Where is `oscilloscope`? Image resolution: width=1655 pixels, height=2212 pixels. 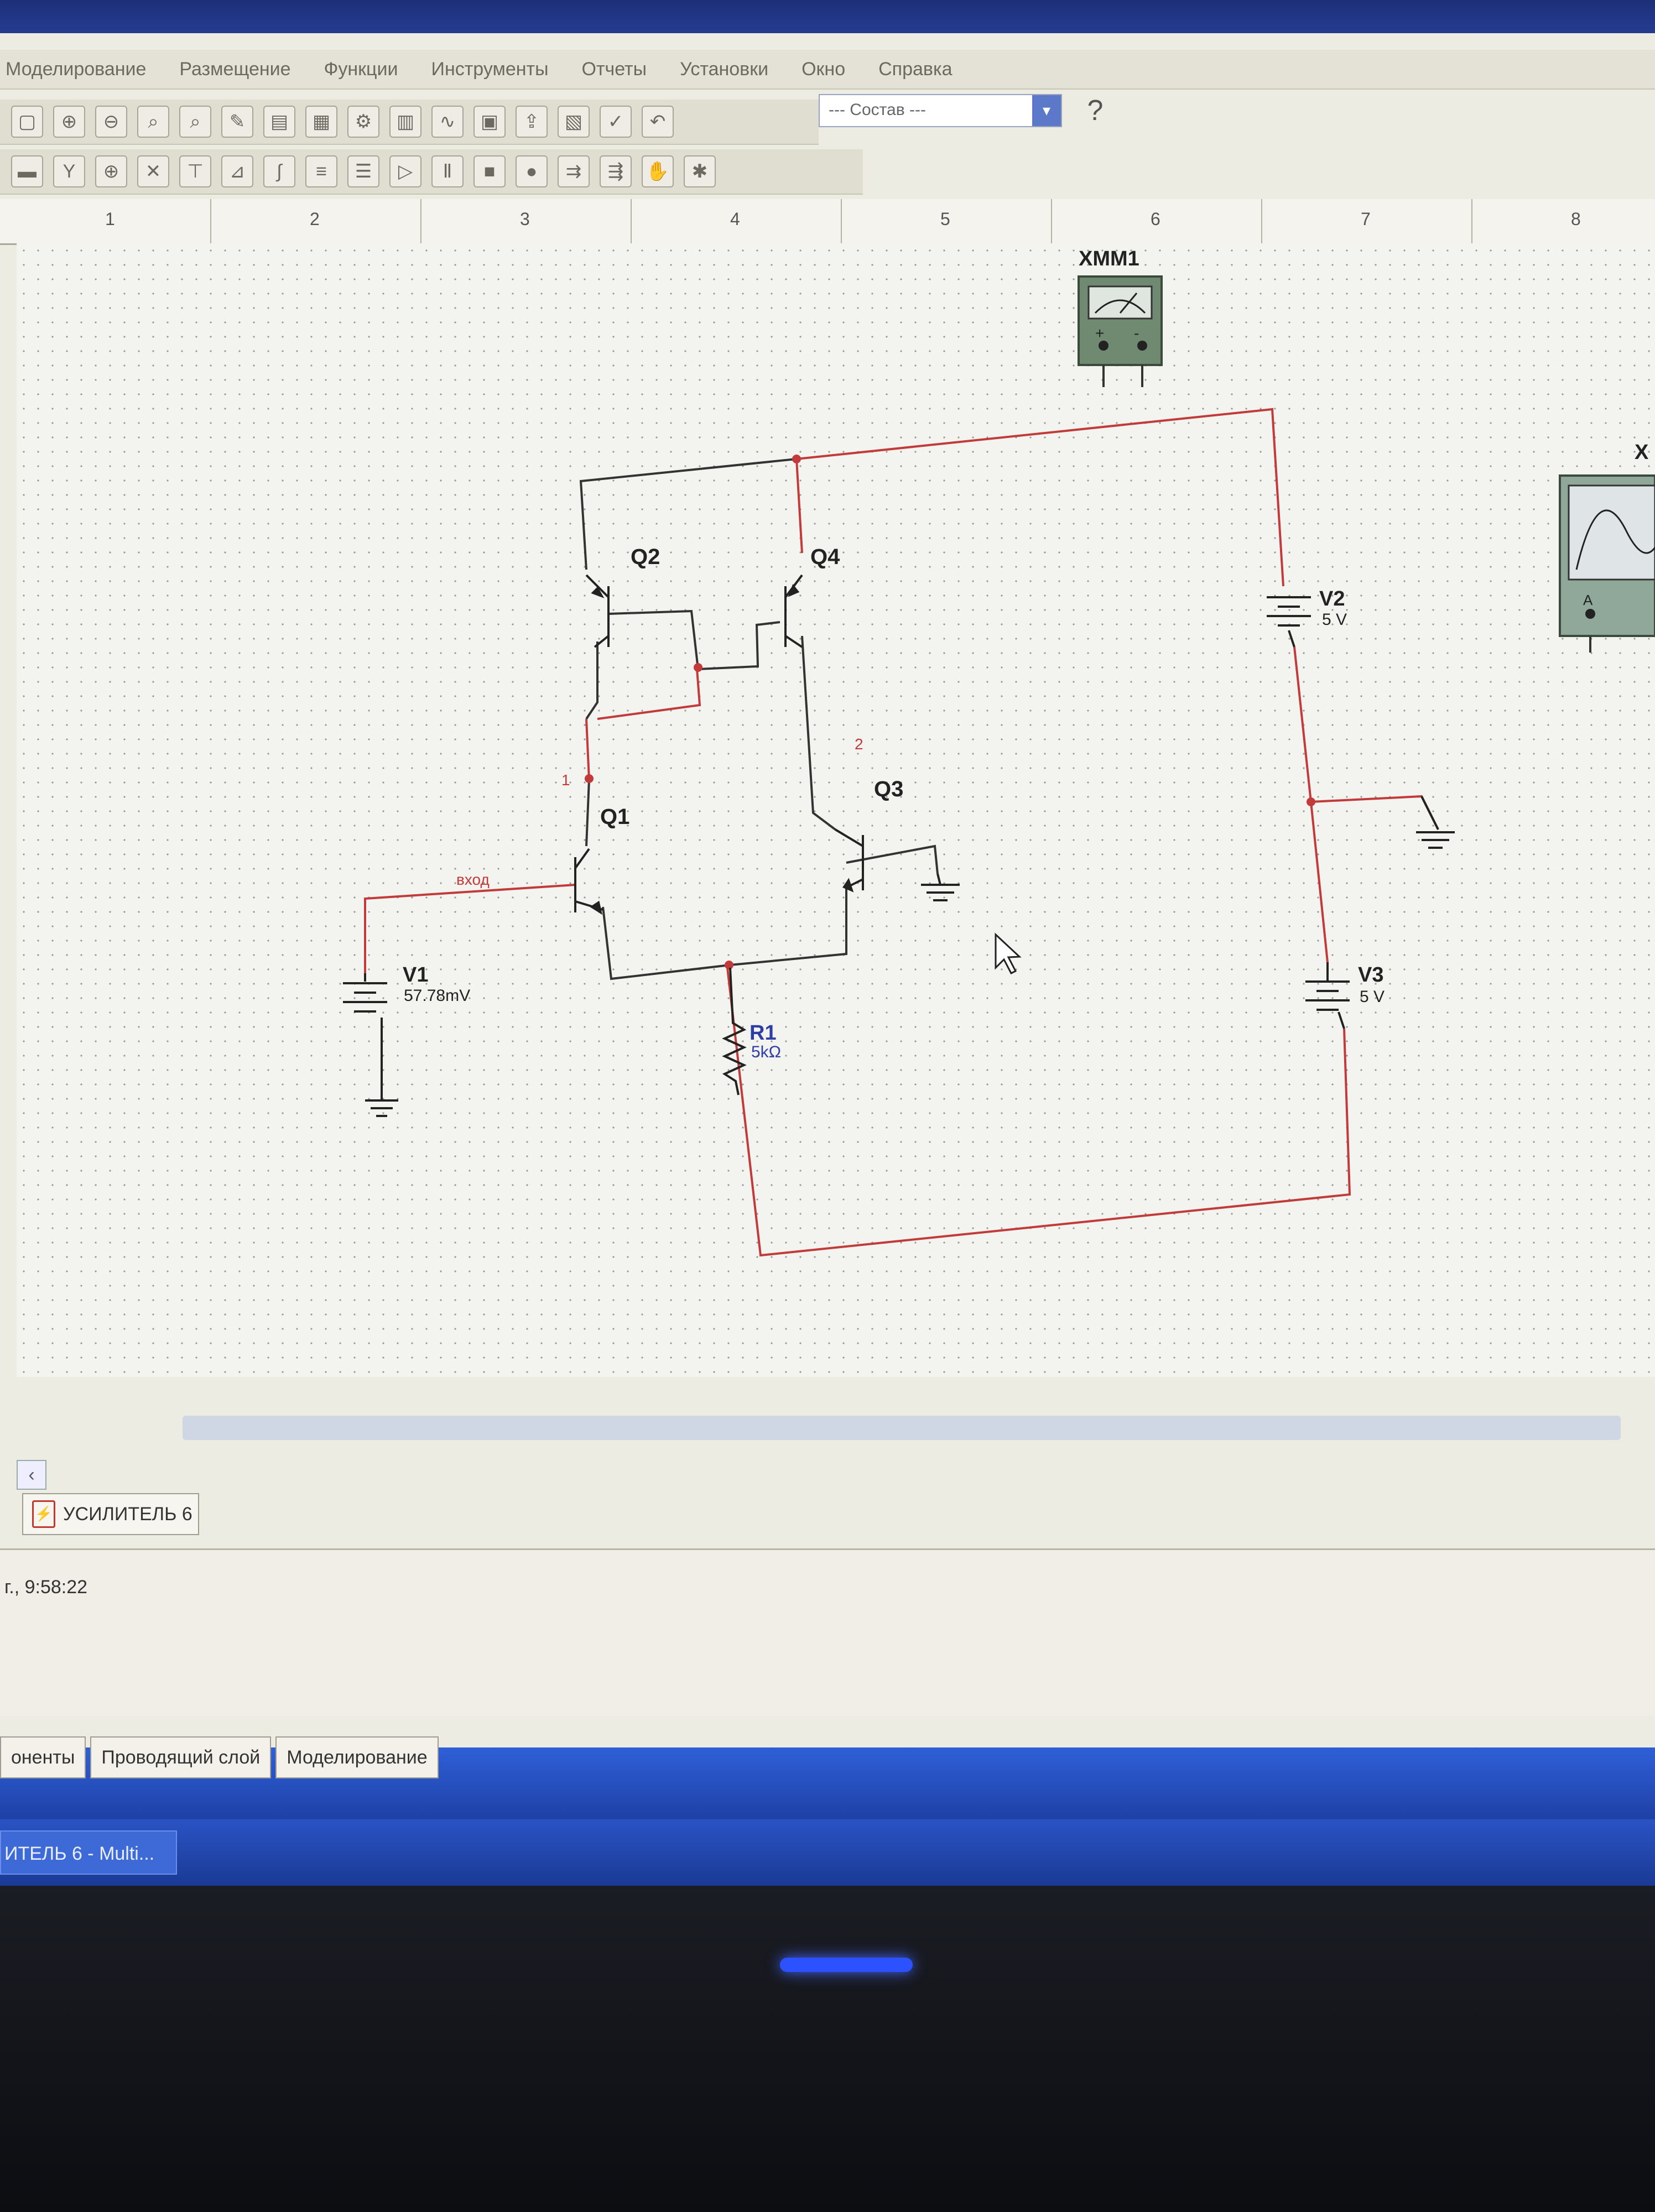 oscilloscope is located at coordinates (1607, 564).